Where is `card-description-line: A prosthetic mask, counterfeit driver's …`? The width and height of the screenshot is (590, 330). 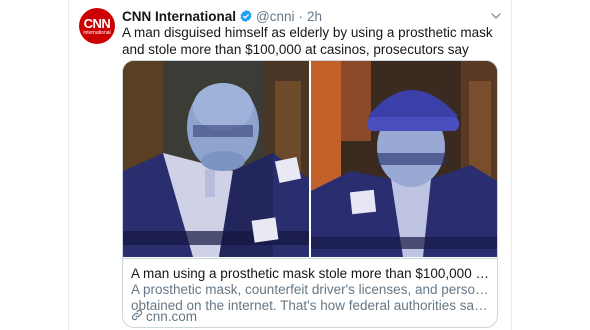
card-description-line: A prosthetic mask, counterfeit driver's … is located at coordinates (311, 289).